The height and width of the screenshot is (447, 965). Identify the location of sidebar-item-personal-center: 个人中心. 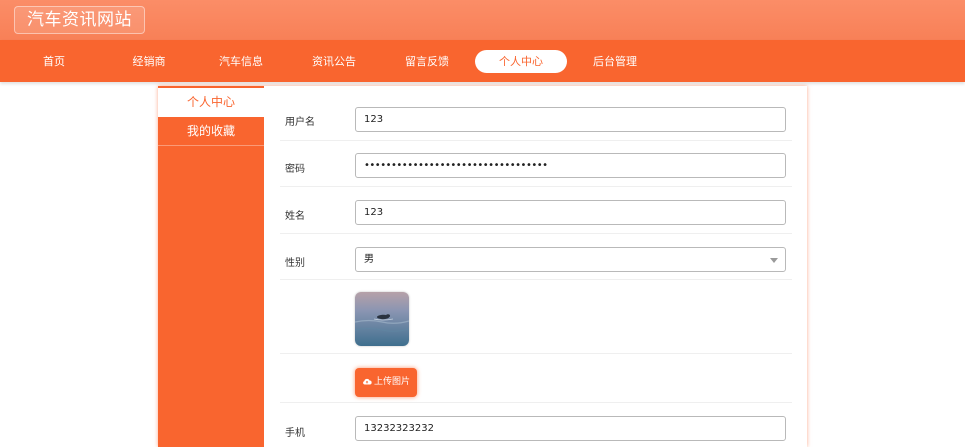
(211, 102).